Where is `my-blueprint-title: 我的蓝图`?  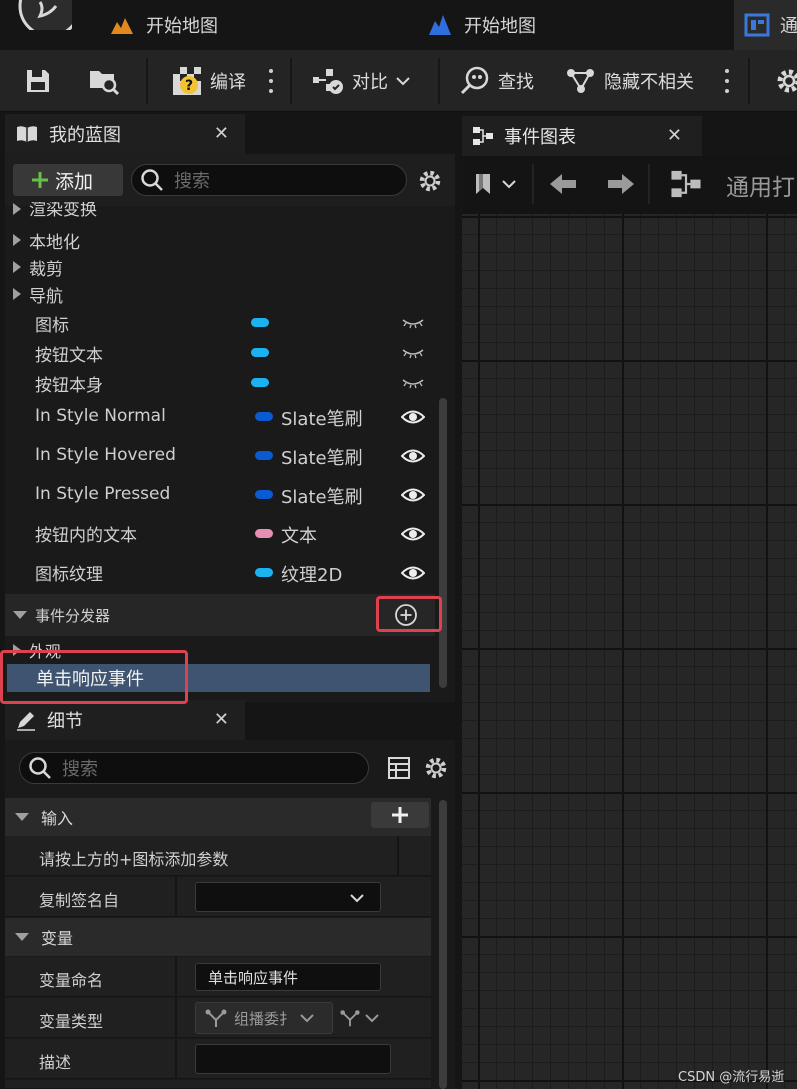
my-blueprint-title: 我的蓝图 is located at coordinates (85, 135).